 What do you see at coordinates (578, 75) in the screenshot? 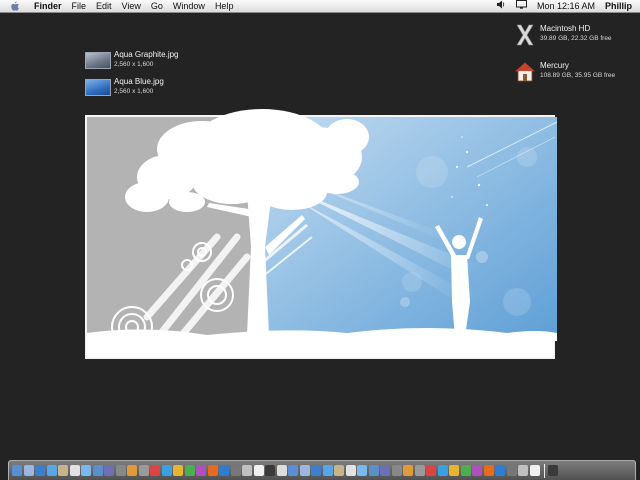
I see `disk-info: 108.89 GB, 35.95 GB free` at bounding box center [578, 75].